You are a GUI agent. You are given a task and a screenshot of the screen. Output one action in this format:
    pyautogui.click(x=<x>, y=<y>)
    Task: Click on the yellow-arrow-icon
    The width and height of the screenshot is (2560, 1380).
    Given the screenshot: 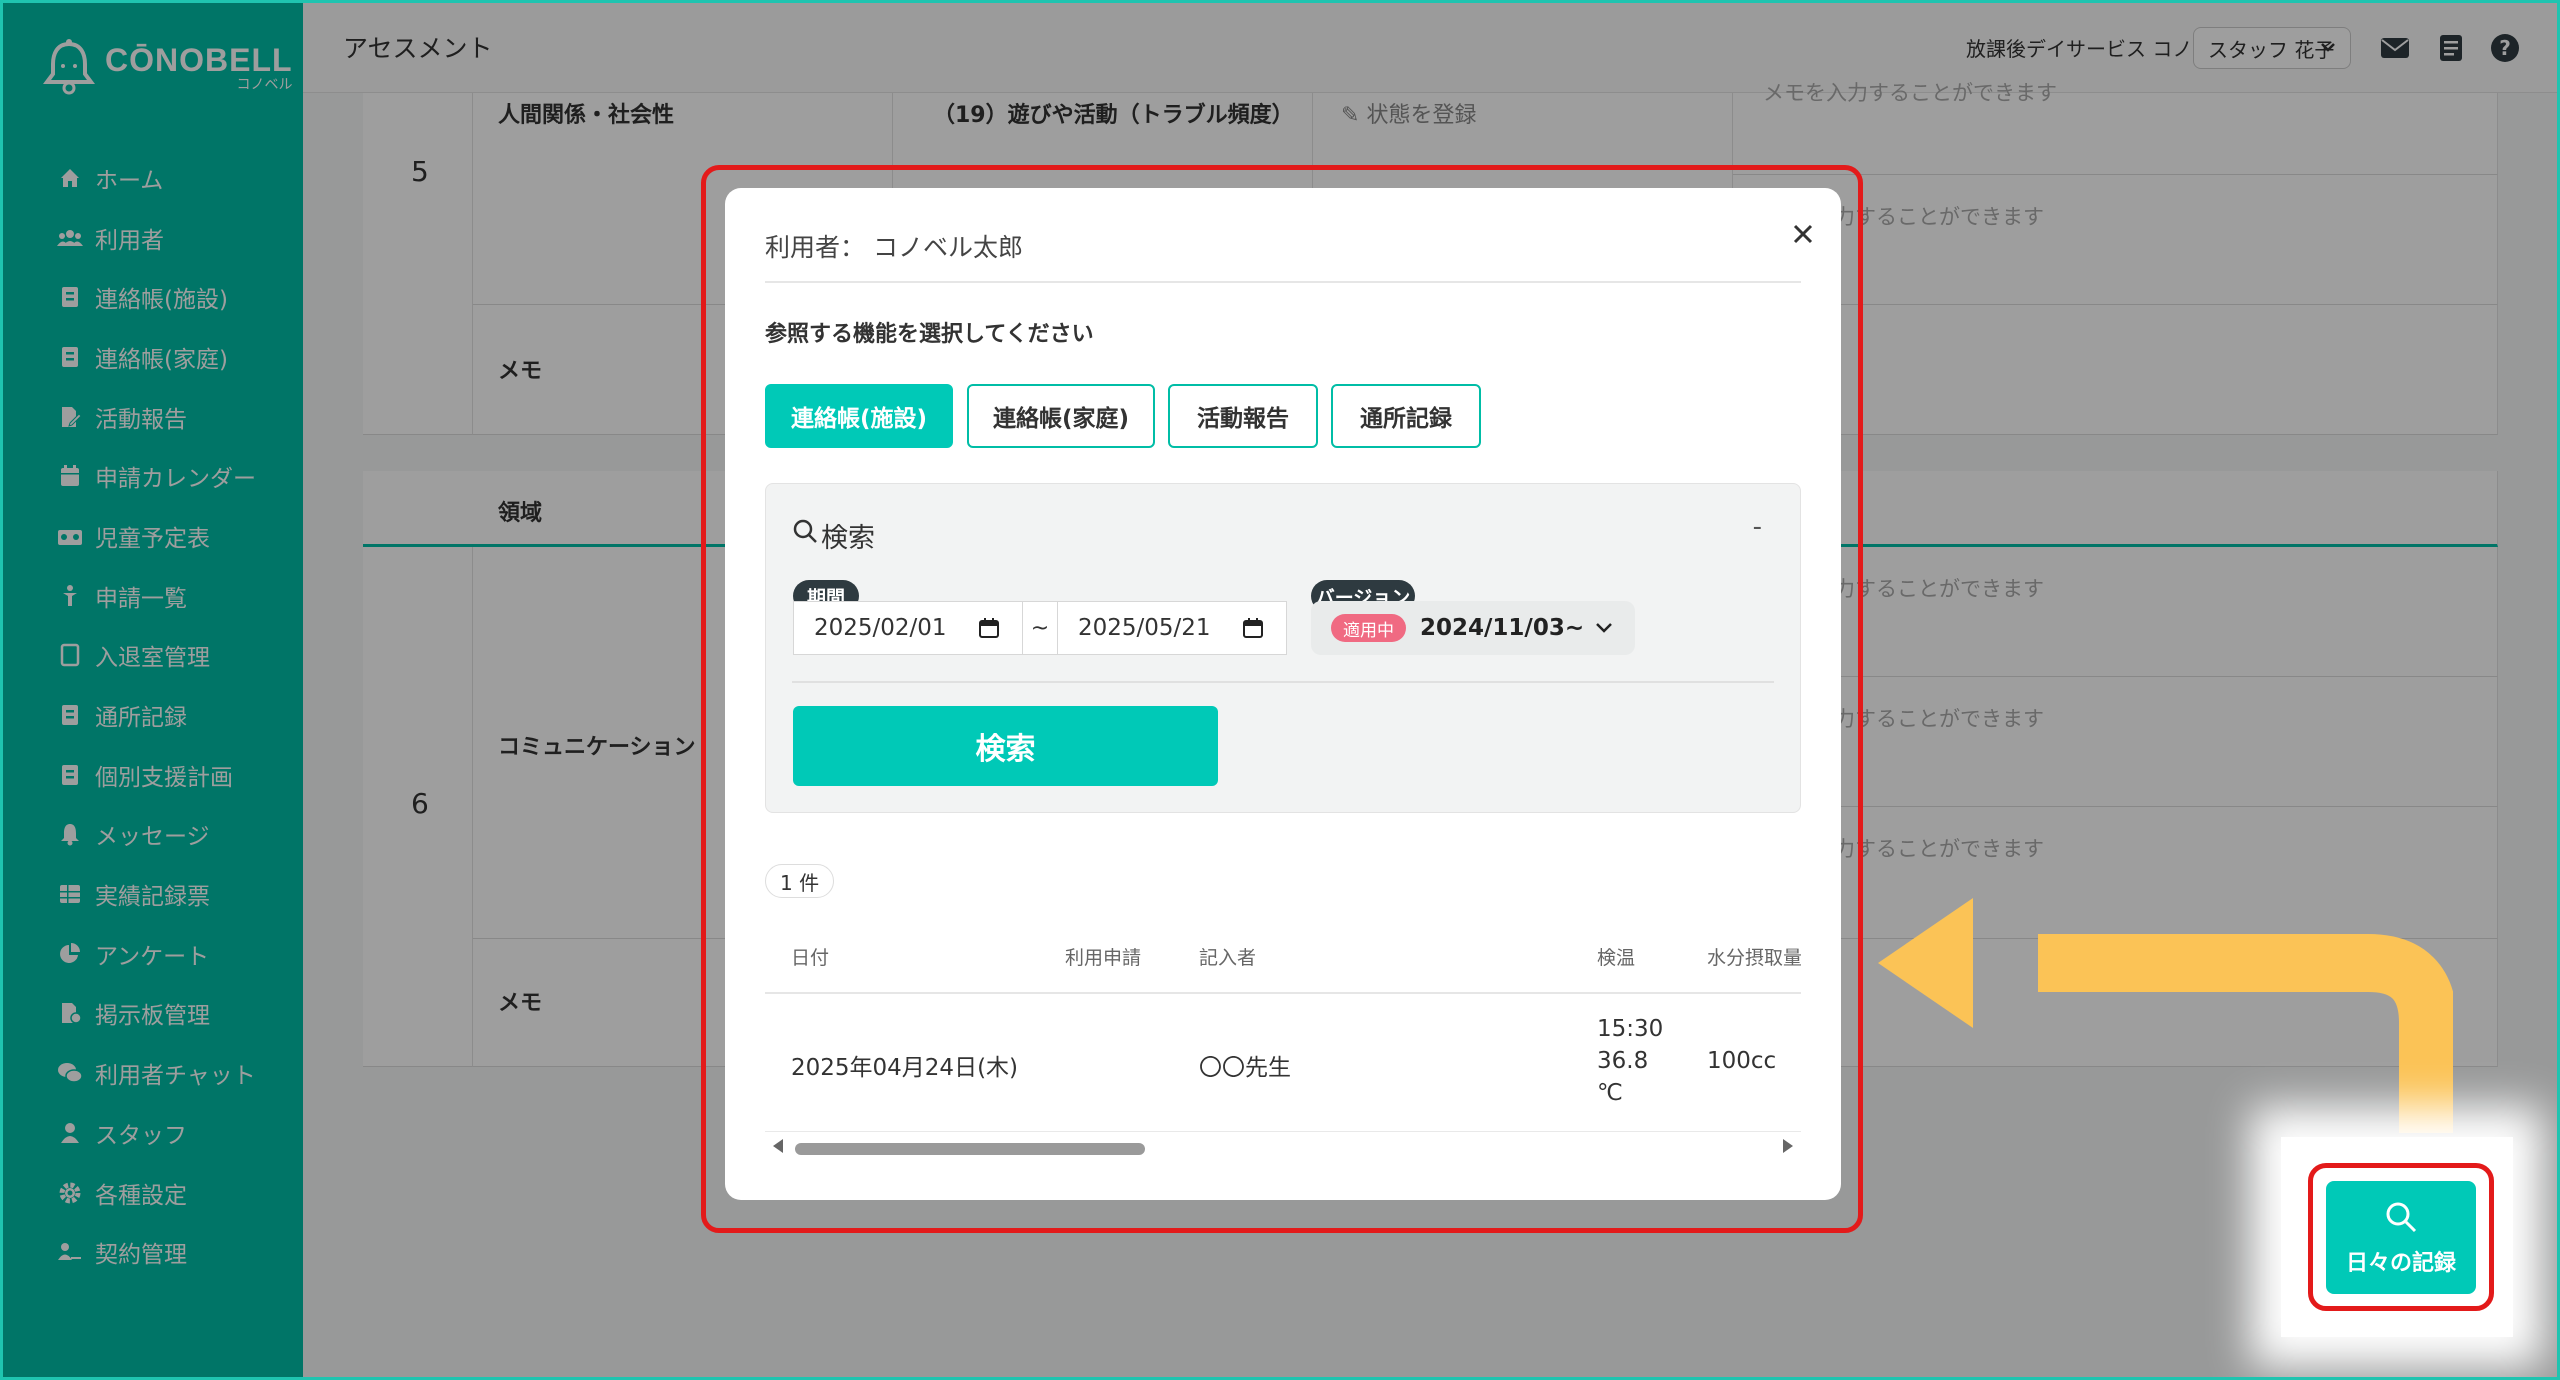 What is the action you would take?
    pyautogui.click(x=2165, y=1015)
    